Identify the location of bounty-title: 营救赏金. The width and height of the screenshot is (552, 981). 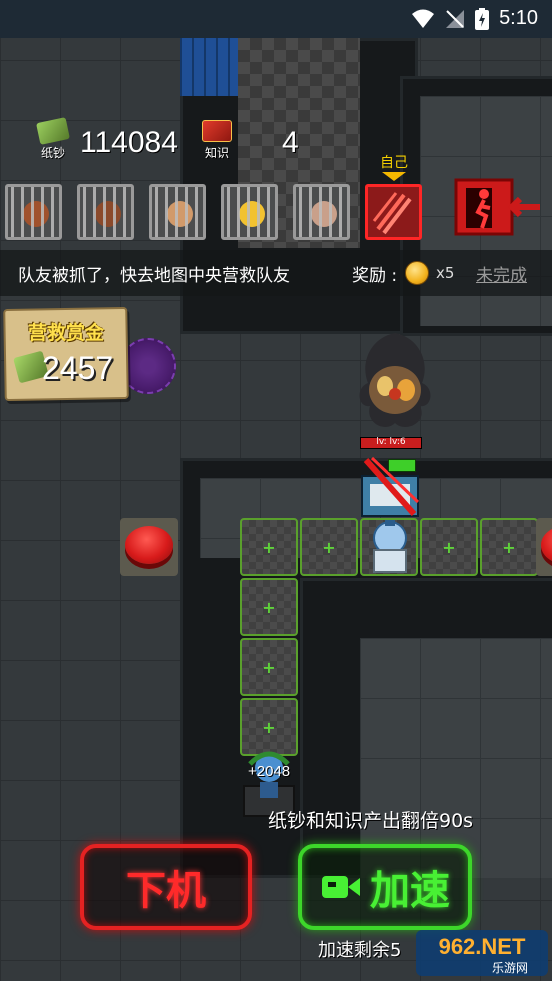
(65, 333).